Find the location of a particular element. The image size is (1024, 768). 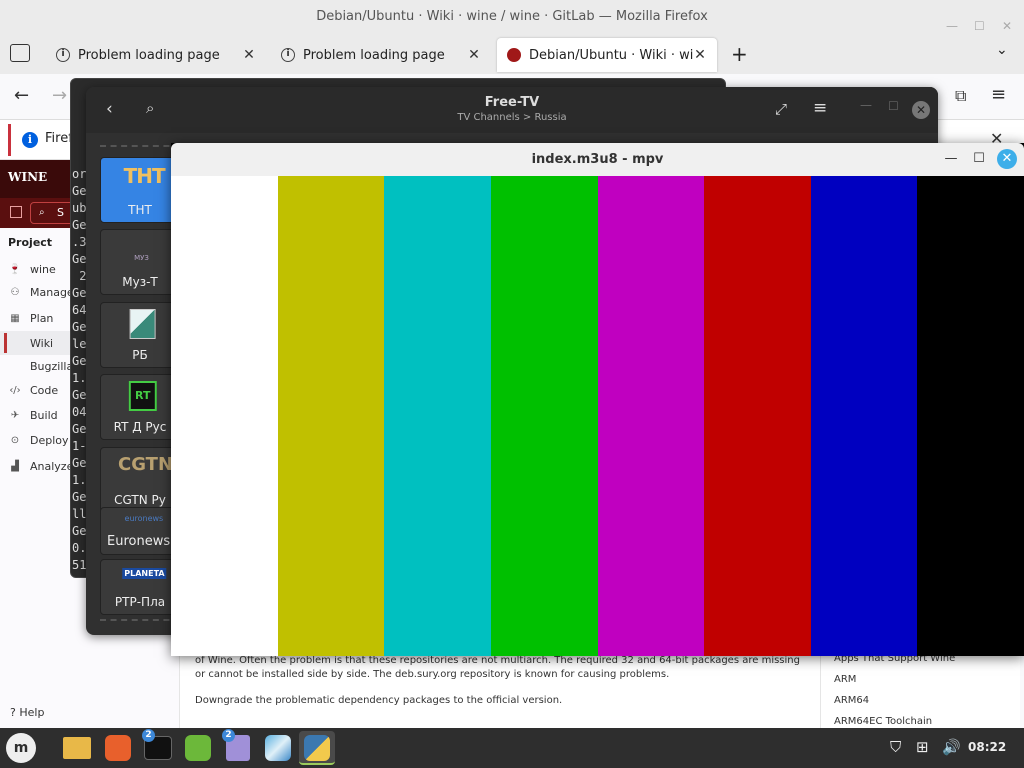

sidebar-item-label: Code is located at coordinates (44, 390).